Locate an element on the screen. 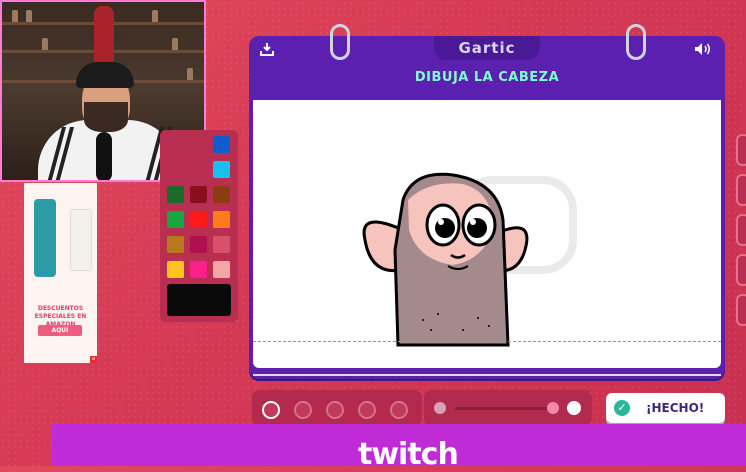  download-icon is located at coordinates (267, 49).